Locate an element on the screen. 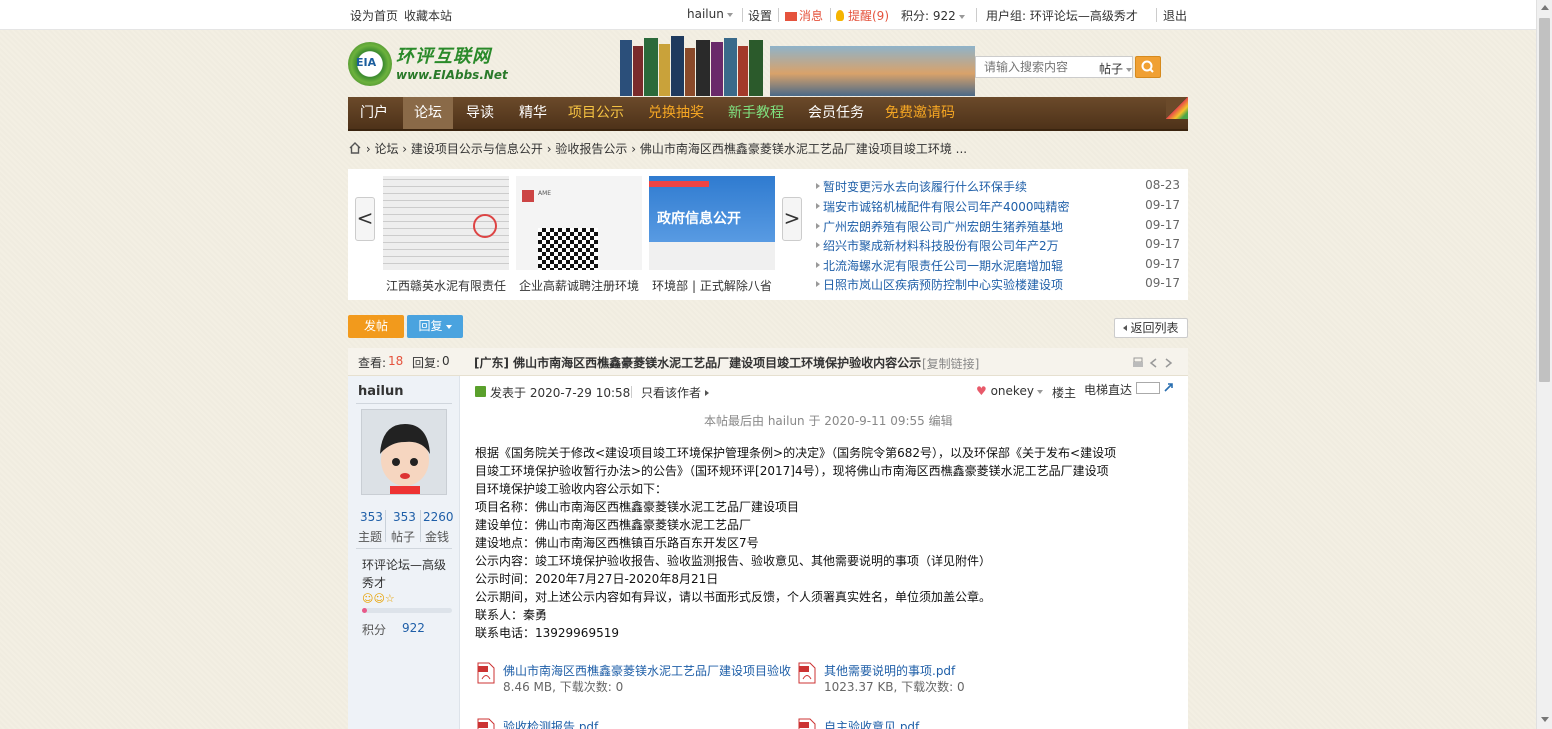  slide-thumb-2: AME is located at coordinates (579, 223).